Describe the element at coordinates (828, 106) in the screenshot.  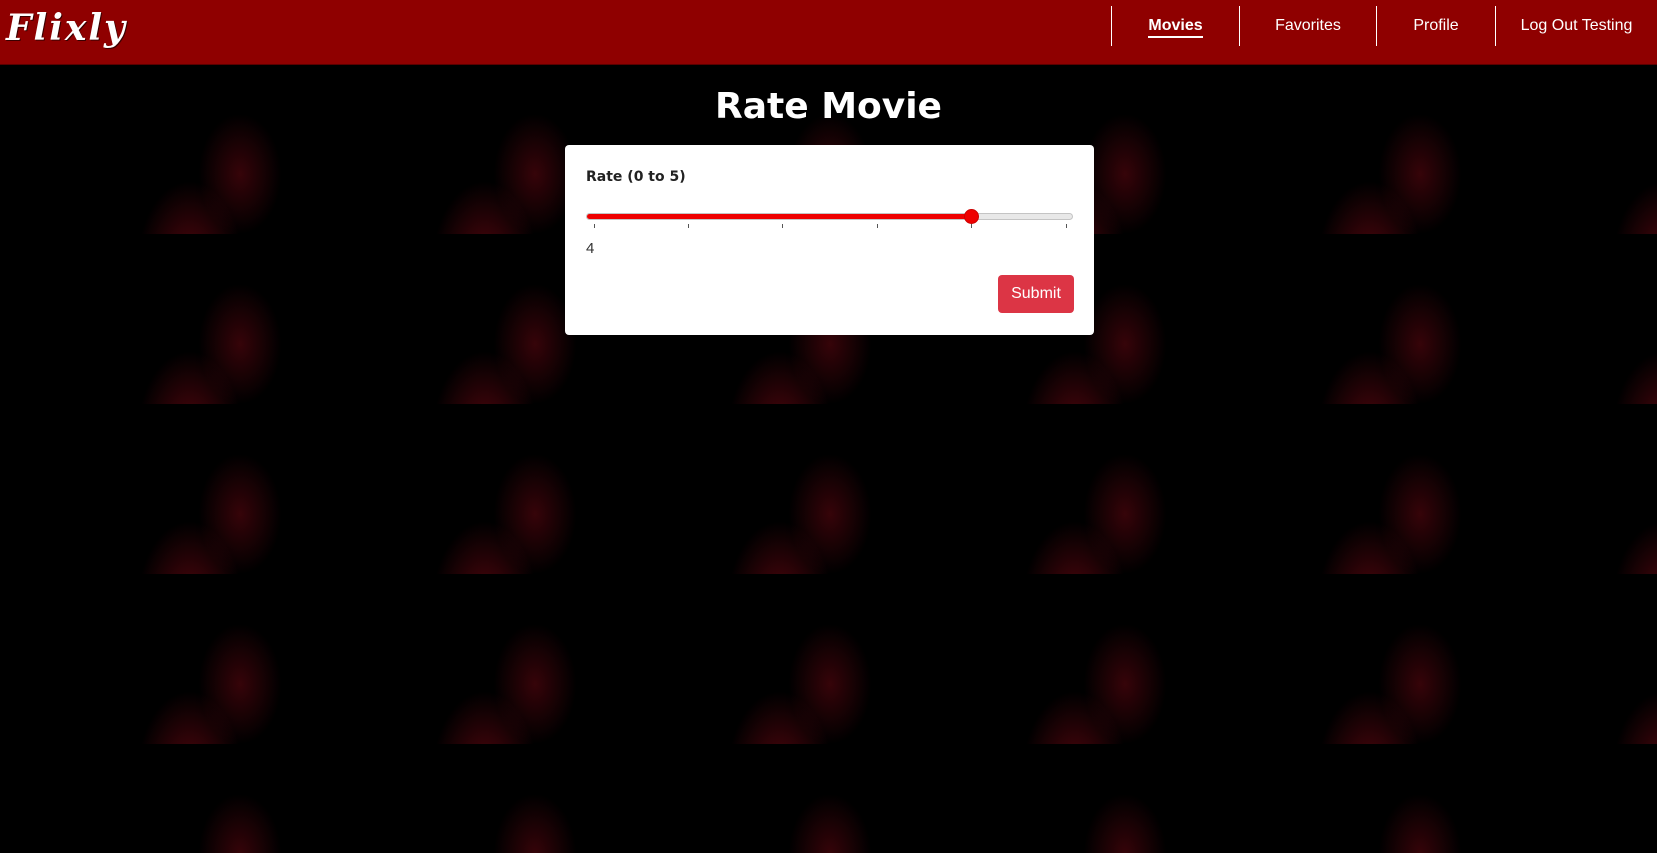
I see `page-title: Rate Movie` at that location.